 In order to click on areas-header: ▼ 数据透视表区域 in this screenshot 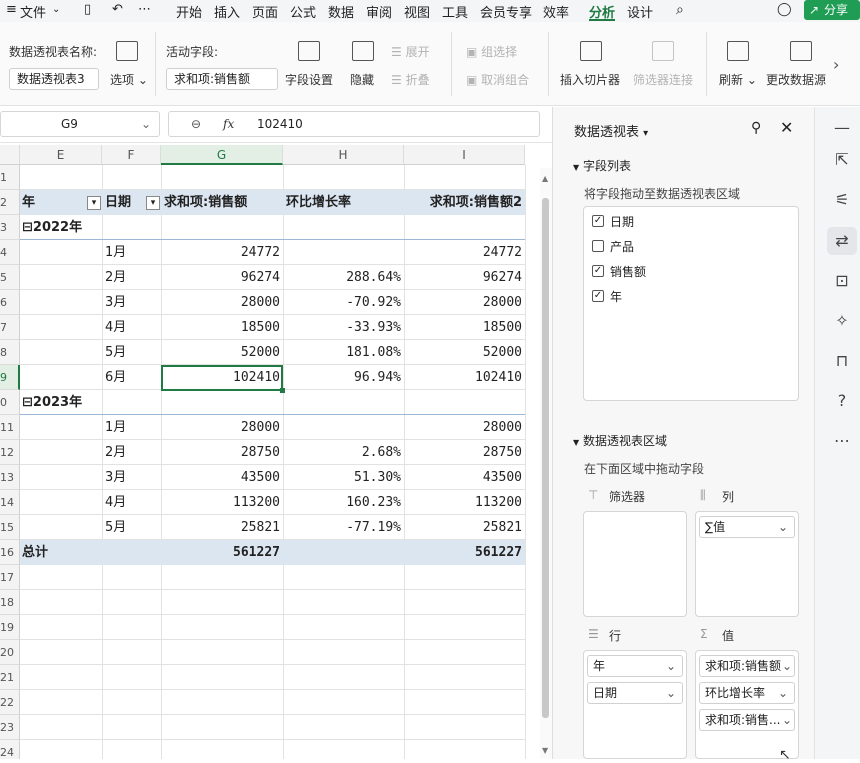, I will do `click(620, 440)`.